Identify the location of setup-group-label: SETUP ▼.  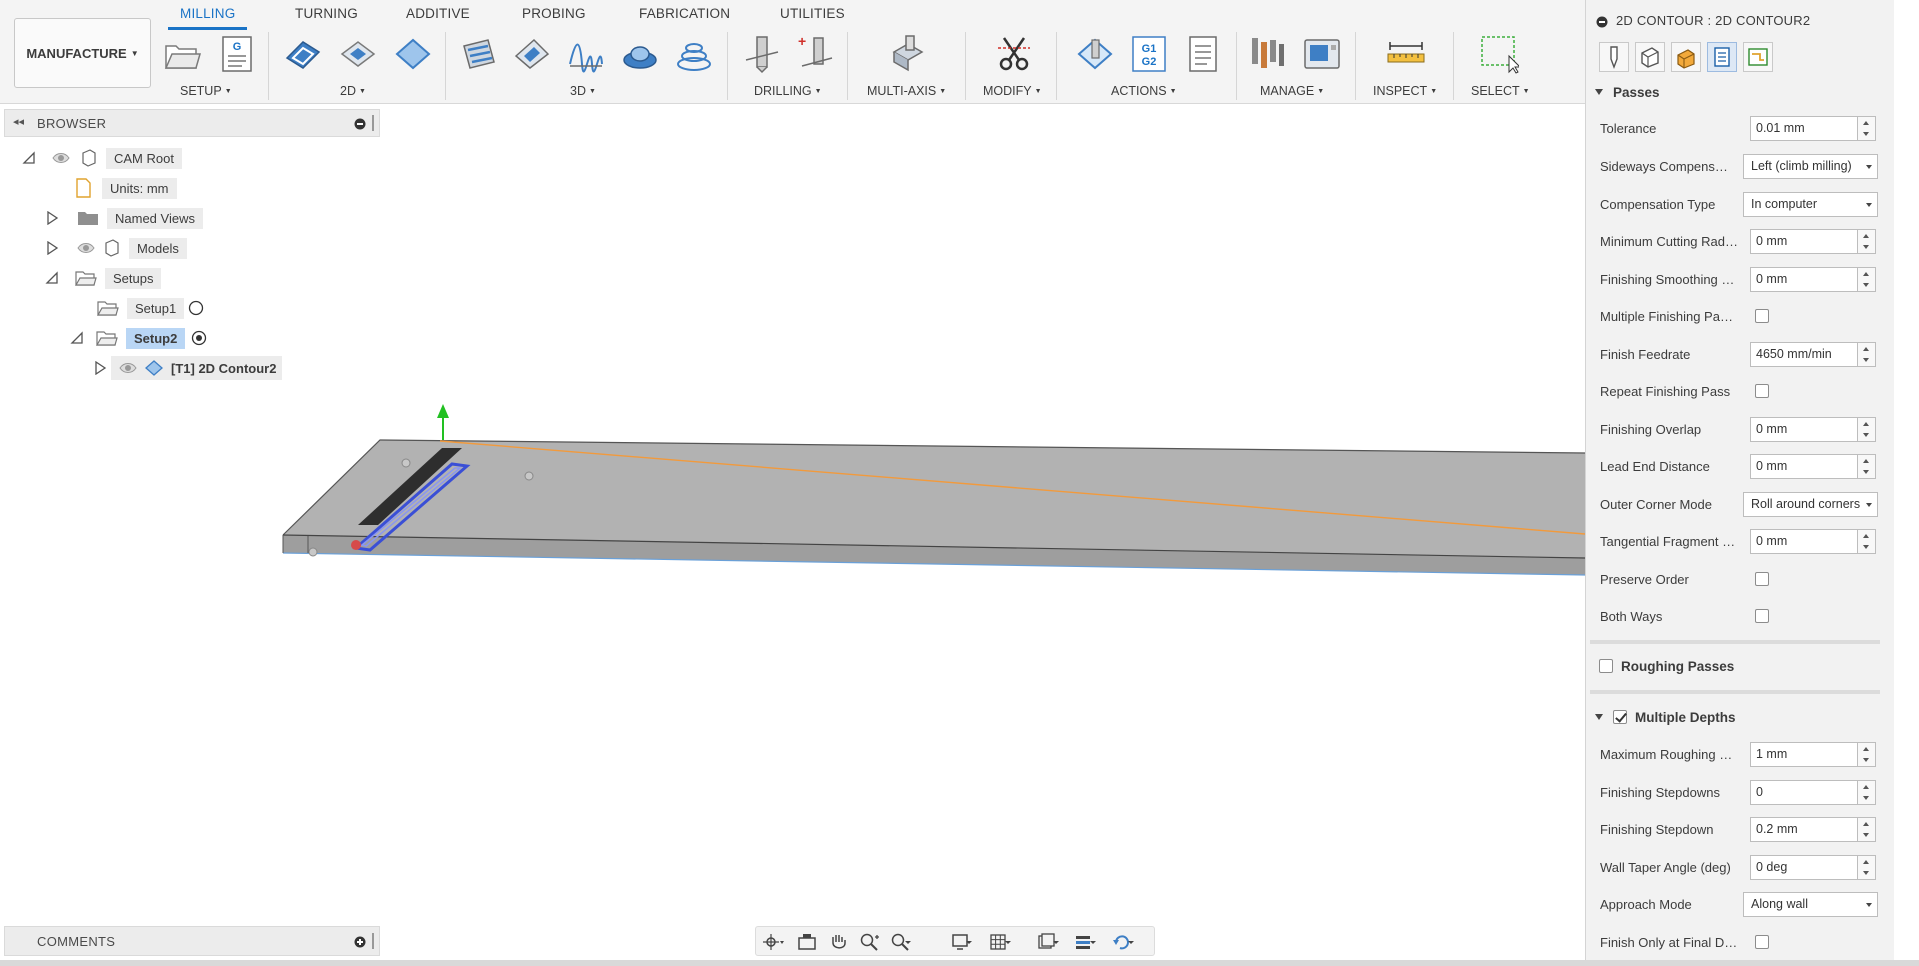
(206, 91).